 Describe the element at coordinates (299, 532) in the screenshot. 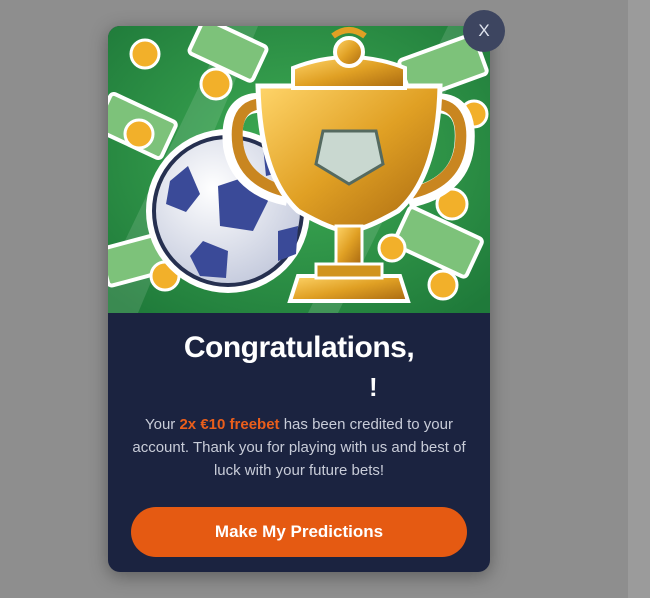

I see `make-my-predictions-button: Make My Predictions` at that location.